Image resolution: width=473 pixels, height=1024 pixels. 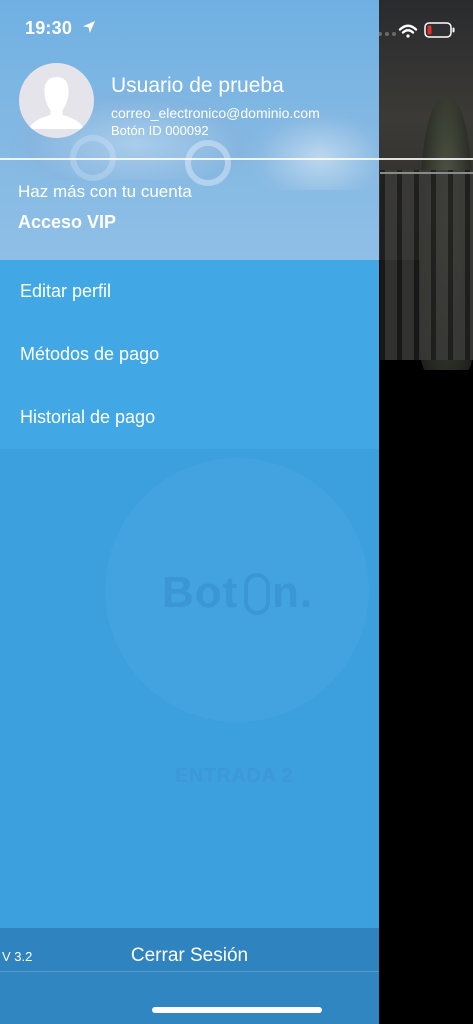 I want to click on status-bar-right, so click(x=415, y=30).